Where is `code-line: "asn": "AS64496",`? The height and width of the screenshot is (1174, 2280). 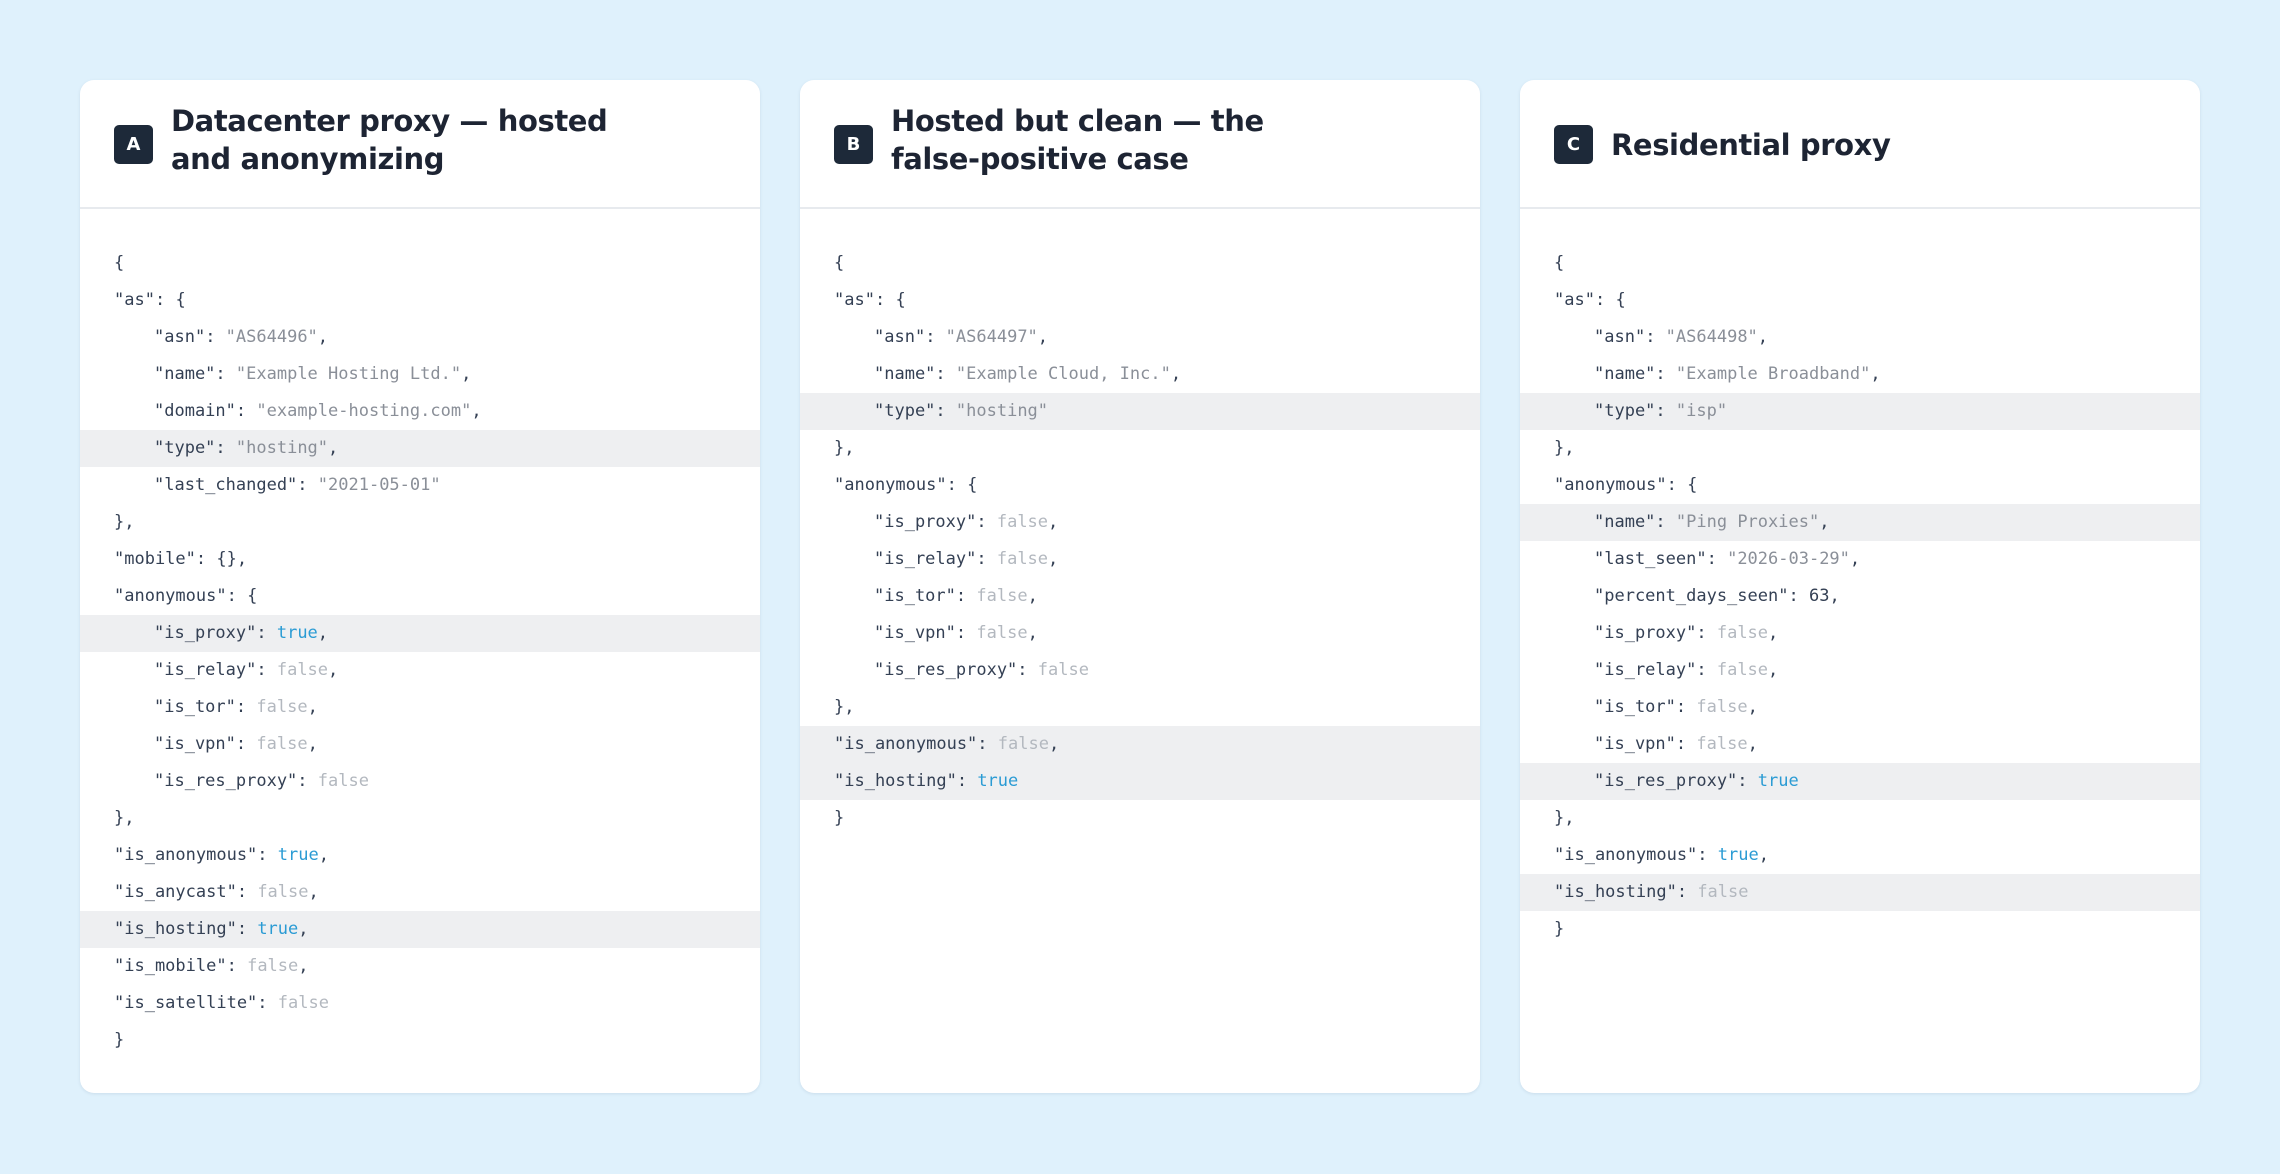 code-line: "asn": "AS64496", is located at coordinates (241, 337).